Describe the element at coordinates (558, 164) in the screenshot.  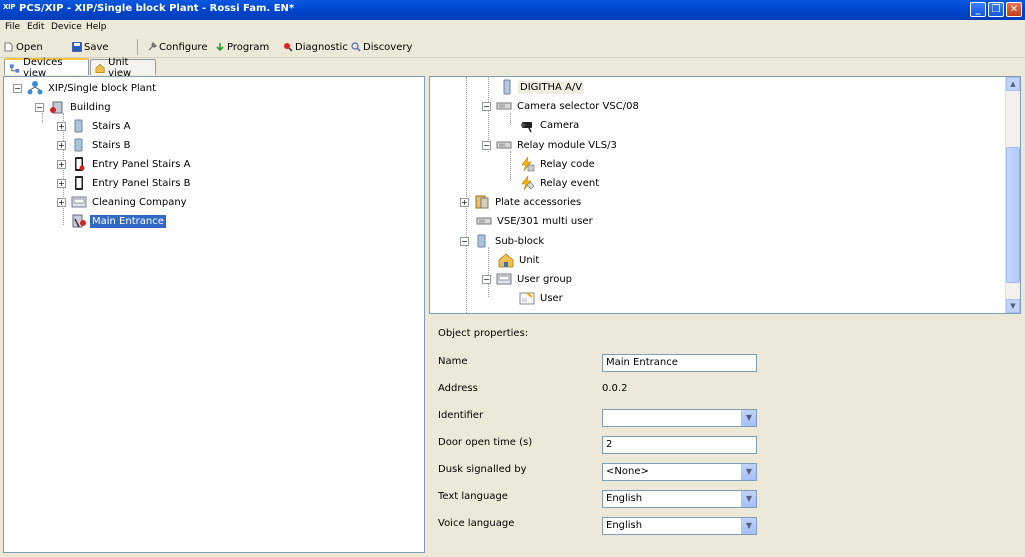
I see `tree-node-relay-code: Relay code` at that location.